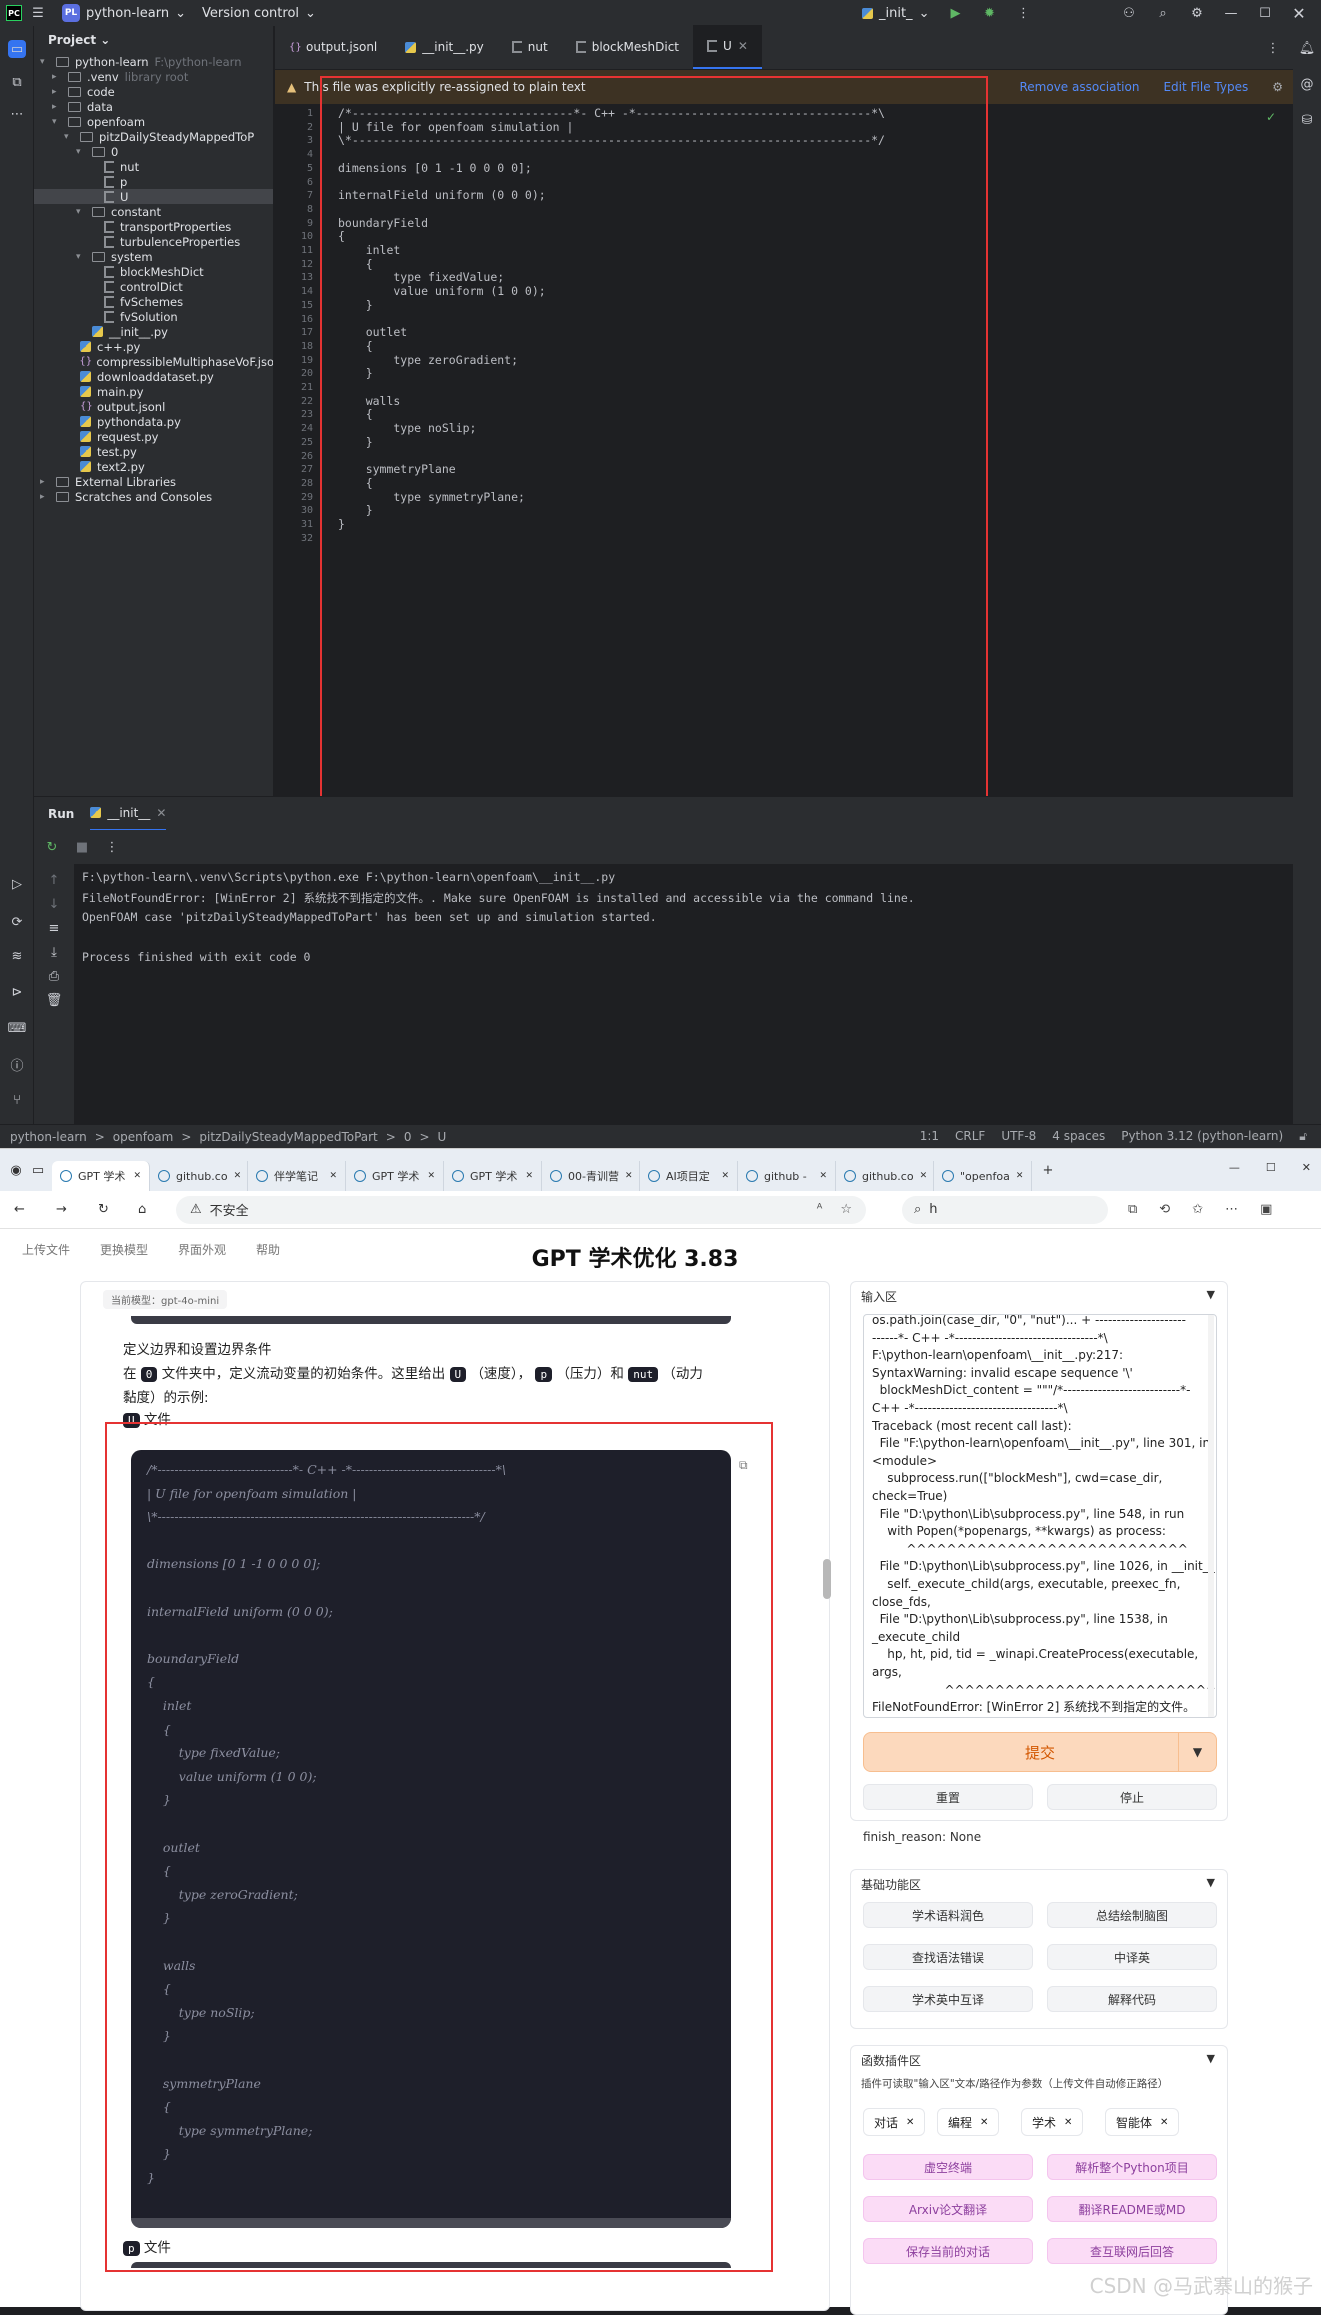 The height and width of the screenshot is (2315, 1321). Describe the element at coordinates (17, 1100) in the screenshot. I see `git-icon: ⑂` at that location.